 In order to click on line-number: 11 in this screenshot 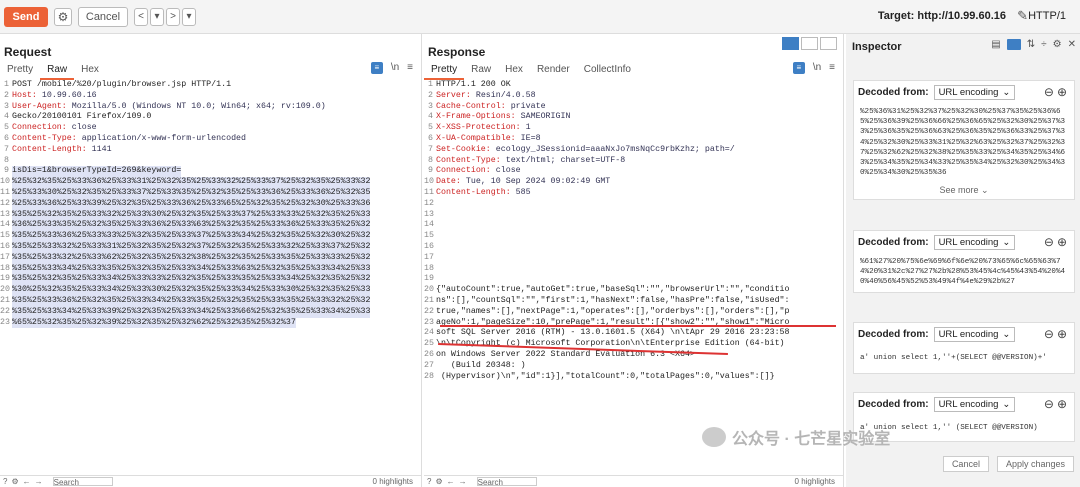, I will do `click(5, 192)`.